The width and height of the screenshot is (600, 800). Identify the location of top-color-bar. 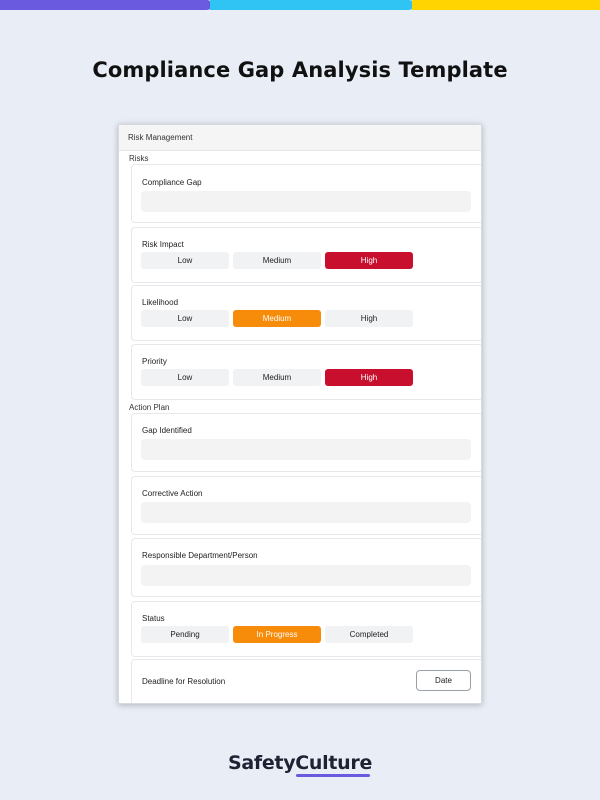
(300, 5).